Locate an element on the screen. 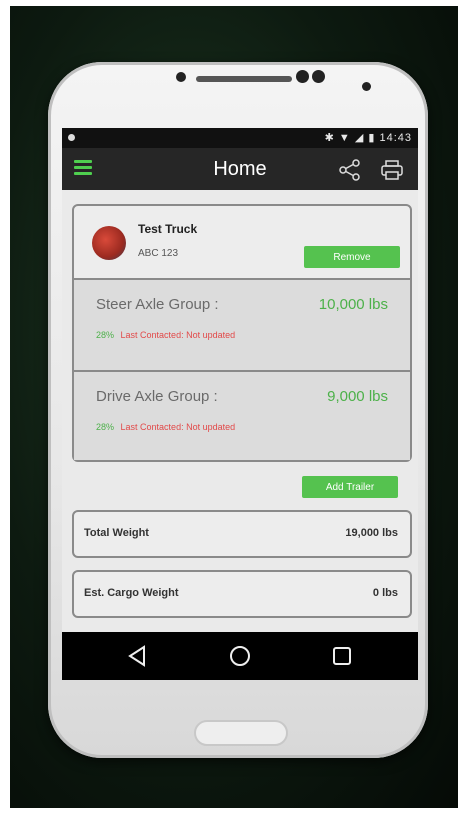 The image size is (468, 814). status-bar: ✱ ▼ ◢ ▮ 14:43 is located at coordinates (240, 138).